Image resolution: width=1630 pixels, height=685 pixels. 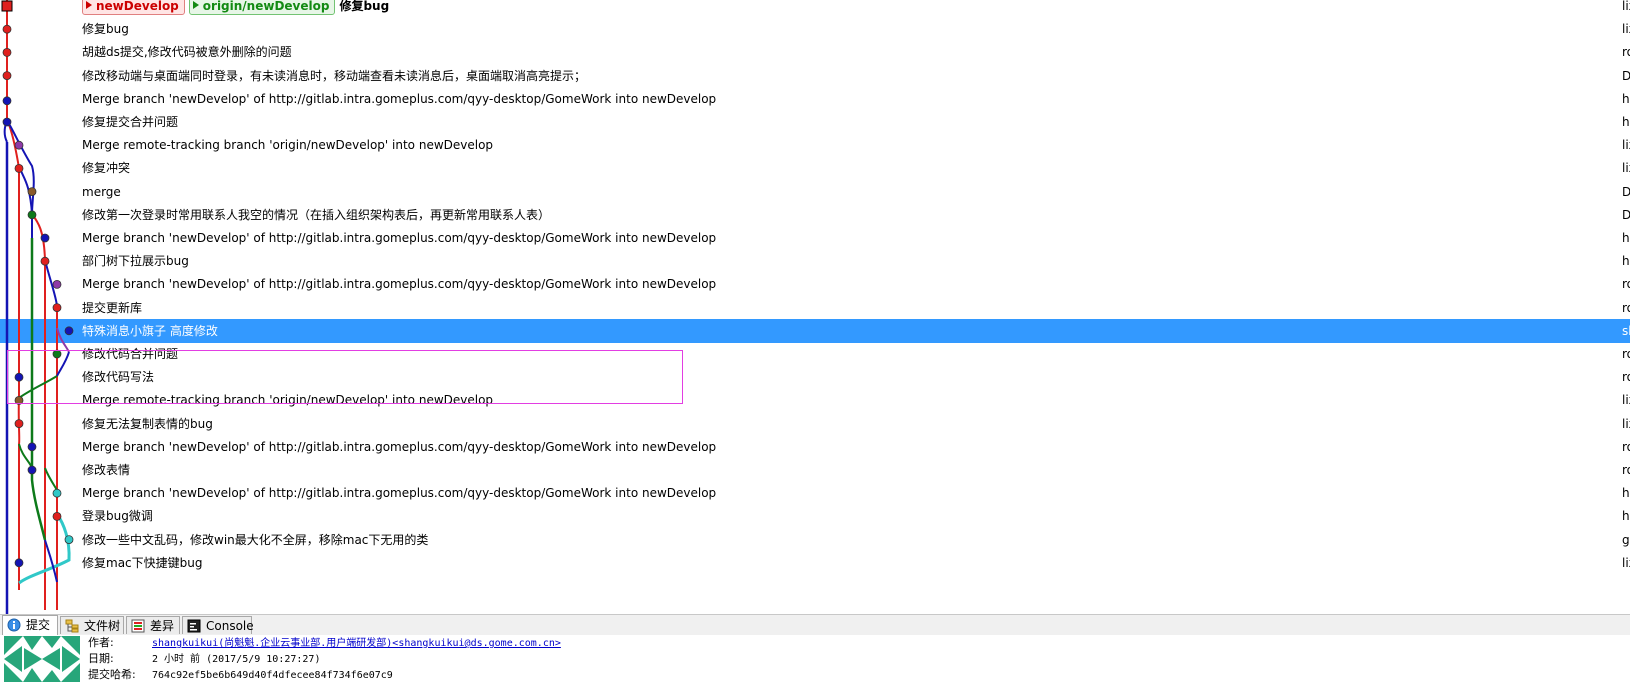 I want to click on tab-label: 提交, so click(x=38, y=625).